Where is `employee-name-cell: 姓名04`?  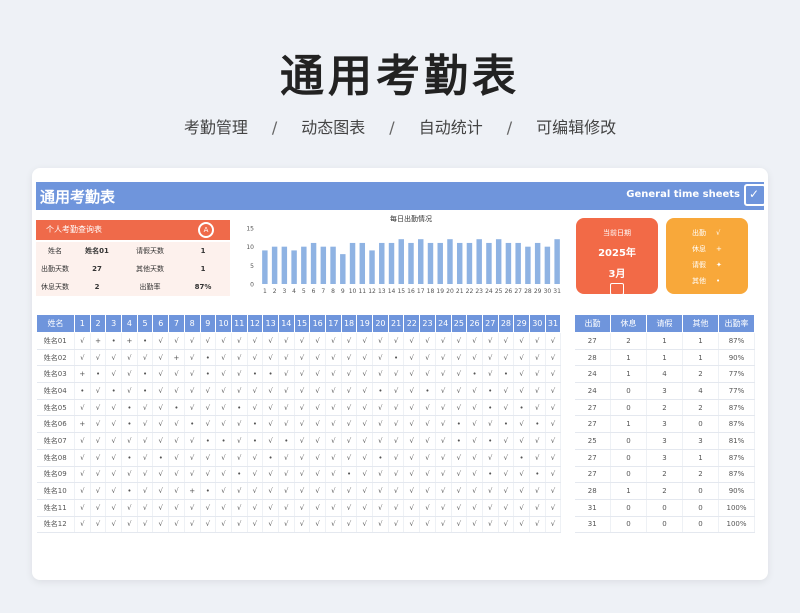 employee-name-cell: 姓名04 is located at coordinates (55, 391).